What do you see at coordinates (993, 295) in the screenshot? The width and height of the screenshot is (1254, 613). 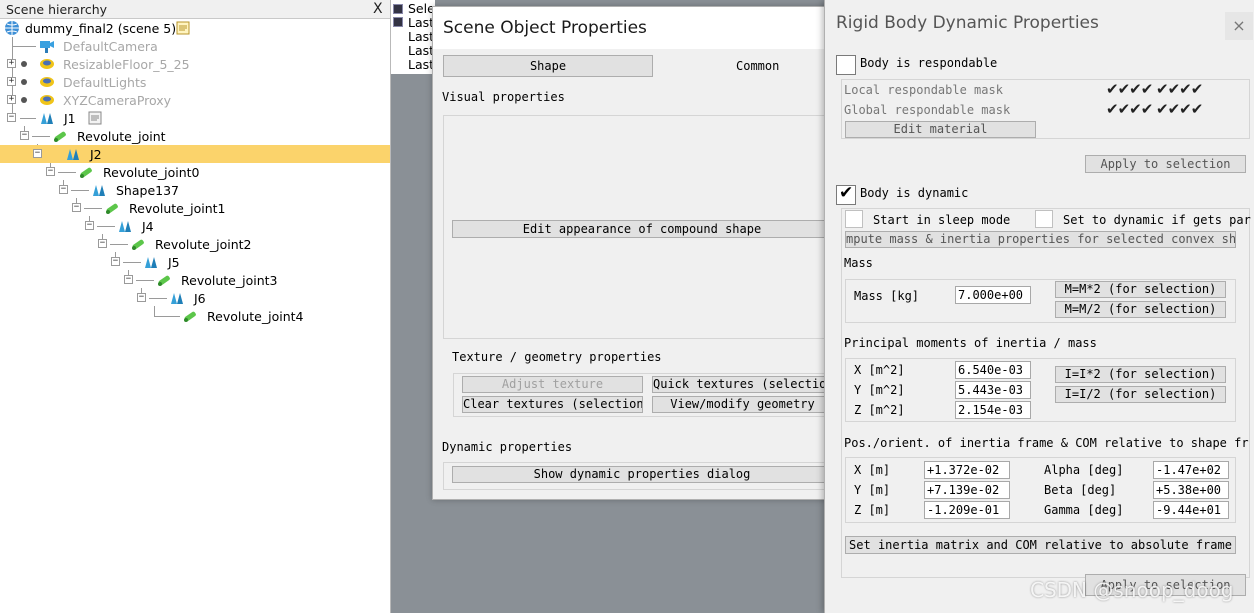 I see `mass-field: 7.000e+00` at bounding box center [993, 295].